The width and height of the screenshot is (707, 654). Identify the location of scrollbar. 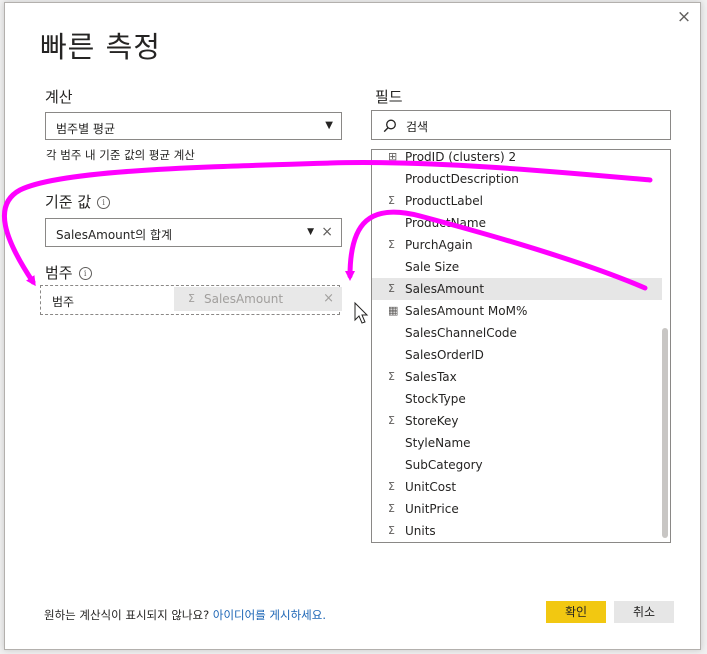
(665, 433).